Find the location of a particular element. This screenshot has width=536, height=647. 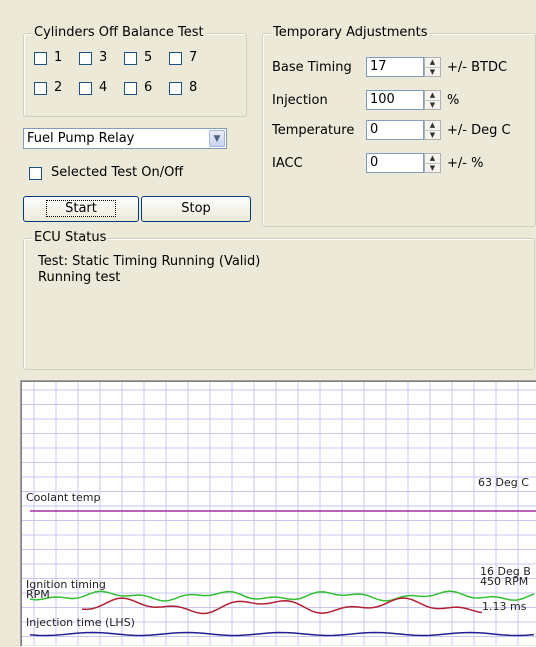

injection-label: Injection time (LHS) is located at coordinates (80, 622).